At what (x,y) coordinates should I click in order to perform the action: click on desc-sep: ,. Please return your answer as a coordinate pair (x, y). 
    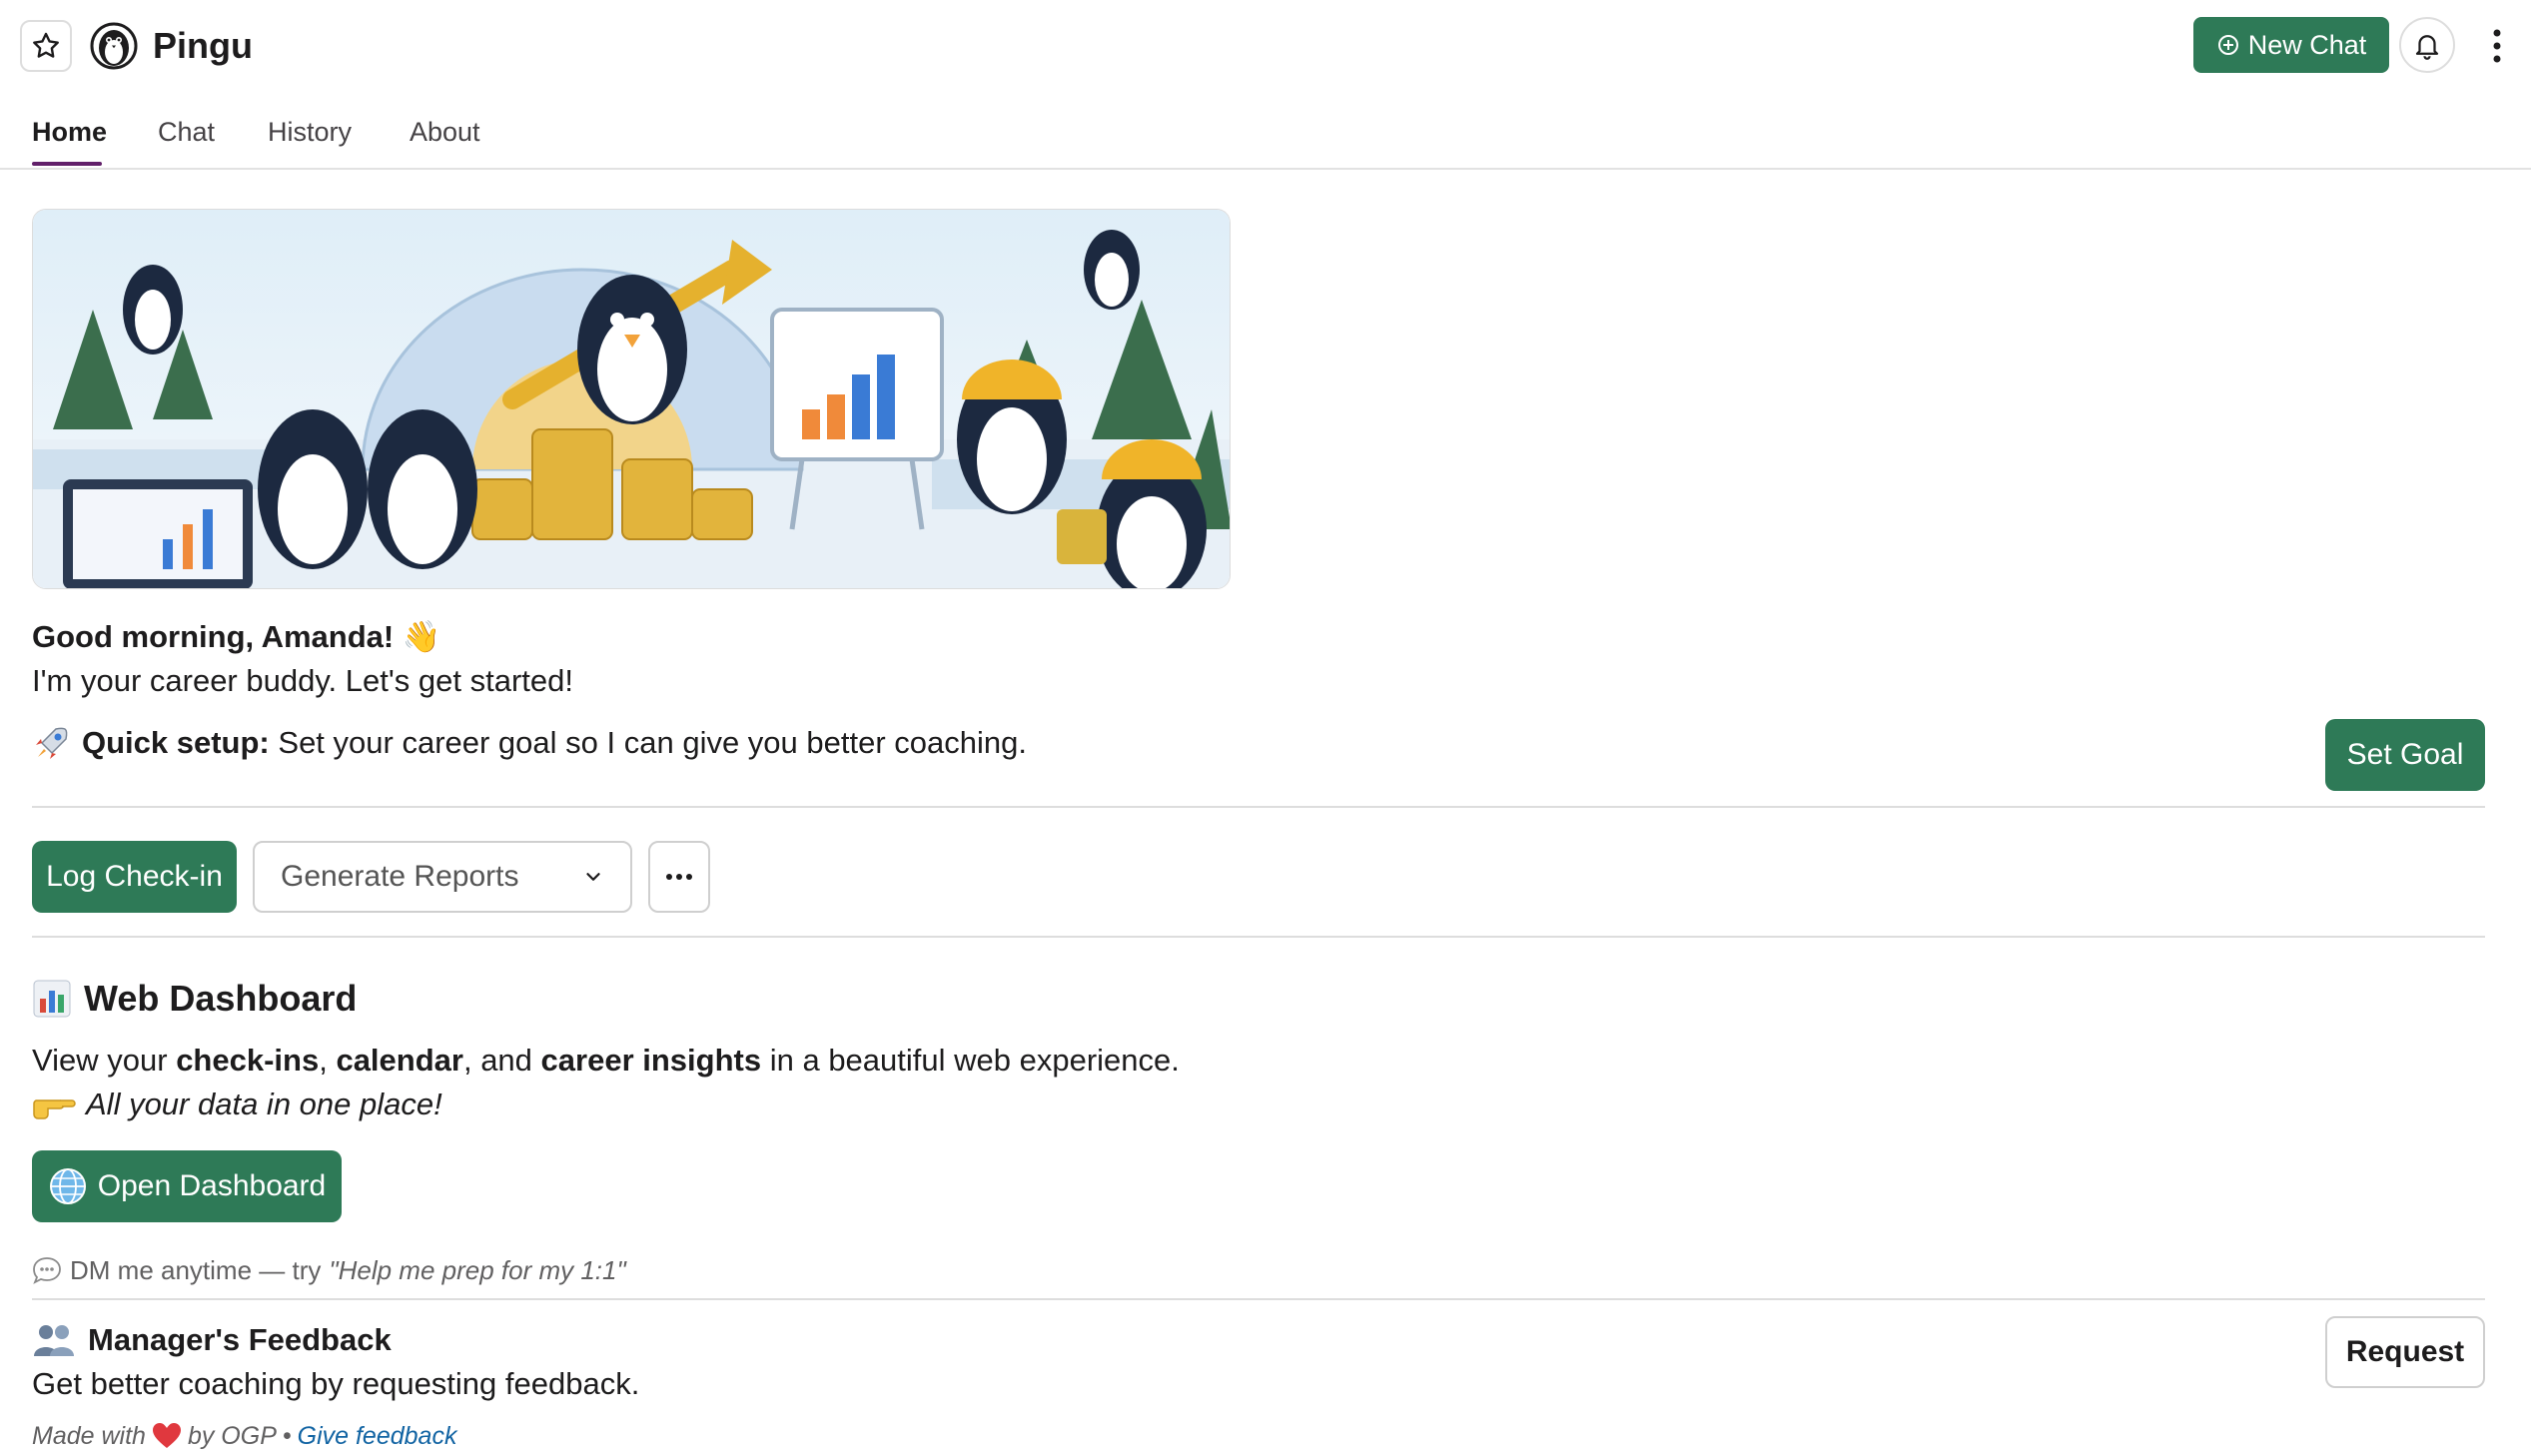
    Looking at the image, I should click on (323, 1060).